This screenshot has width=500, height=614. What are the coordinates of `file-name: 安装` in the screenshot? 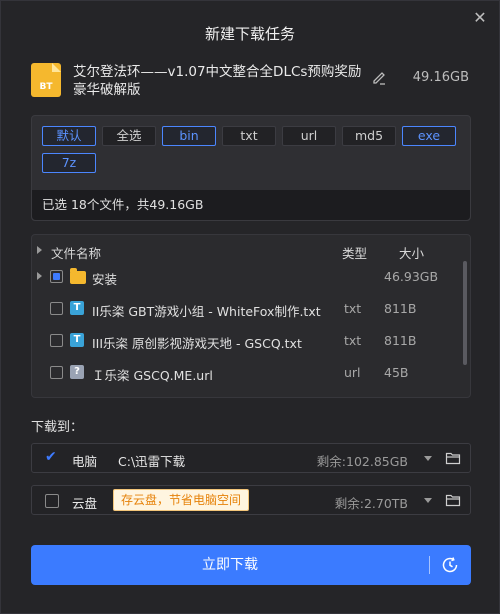 It's located at (105, 279).